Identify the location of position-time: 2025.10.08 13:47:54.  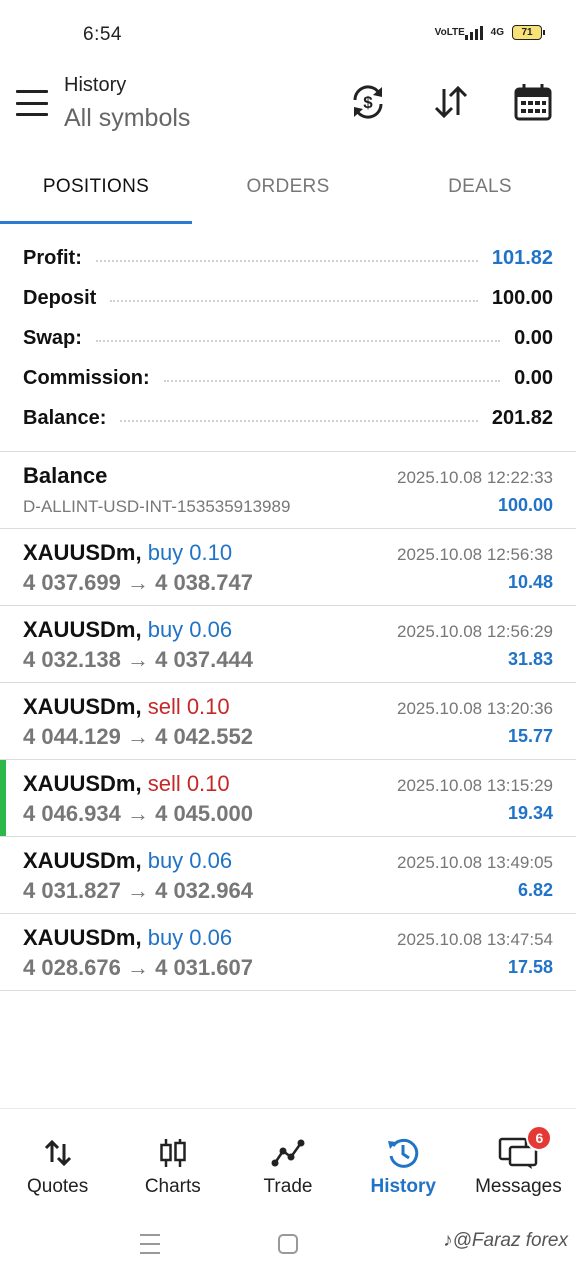
(475, 939).